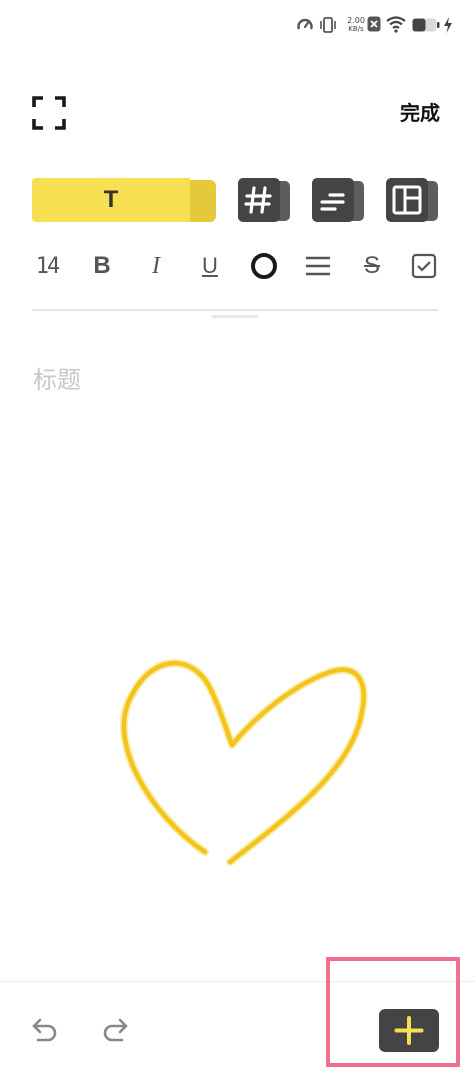 The width and height of the screenshot is (475, 1080). I want to click on tab-hash-mode, so click(265, 200).